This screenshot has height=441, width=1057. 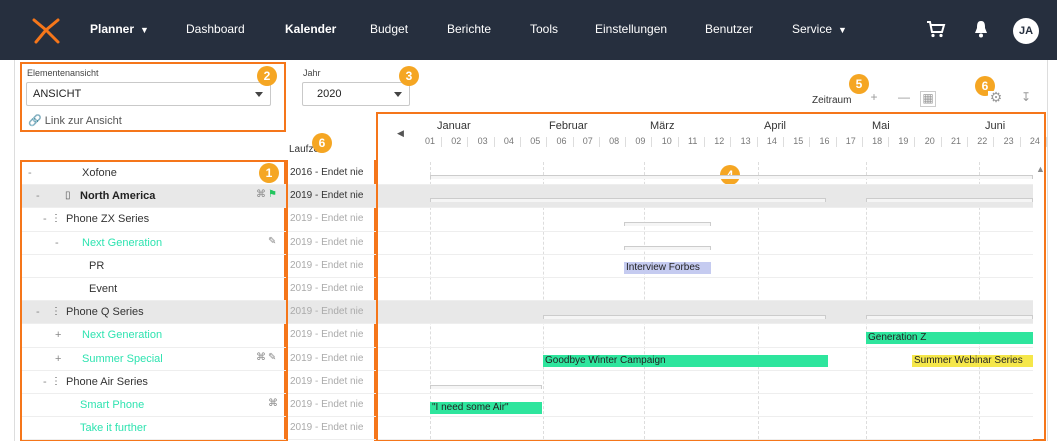 What do you see at coordinates (46, 30) in the screenshot?
I see `logo-icon` at bounding box center [46, 30].